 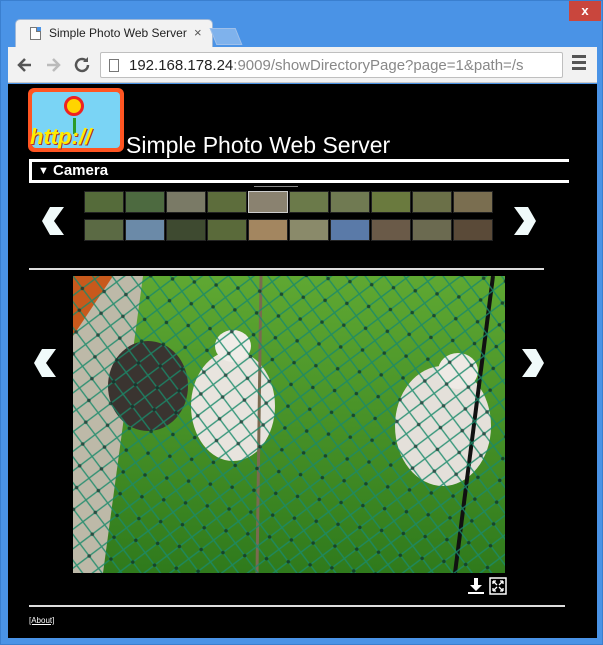 What do you see at coordinates (580, 64) in the screenshot?
I see `hamburger-menu-icon` at bounding box center [580, 64].